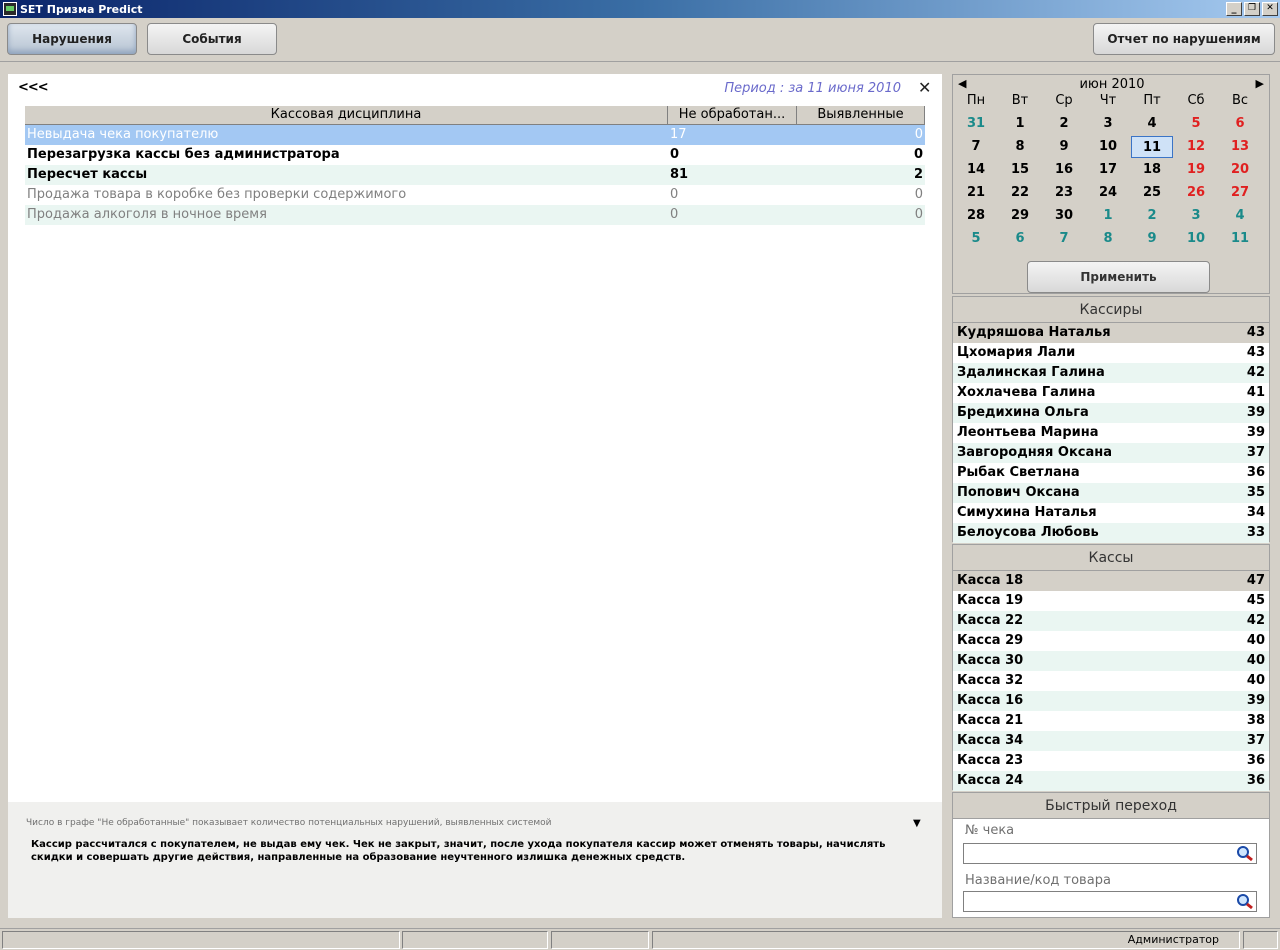  Describe the element at coordinates (976, 193) in the screenshot. I see `calendar-day: 21` at that location.